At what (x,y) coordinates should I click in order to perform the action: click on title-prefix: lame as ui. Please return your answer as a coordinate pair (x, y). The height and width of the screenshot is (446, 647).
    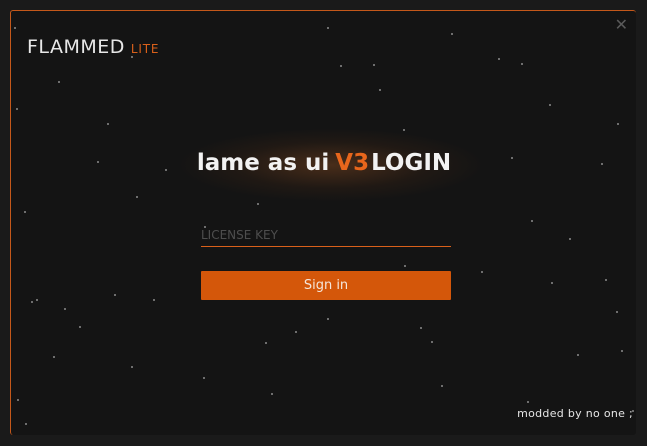
    Looking at the image, I should click on (263, 163).